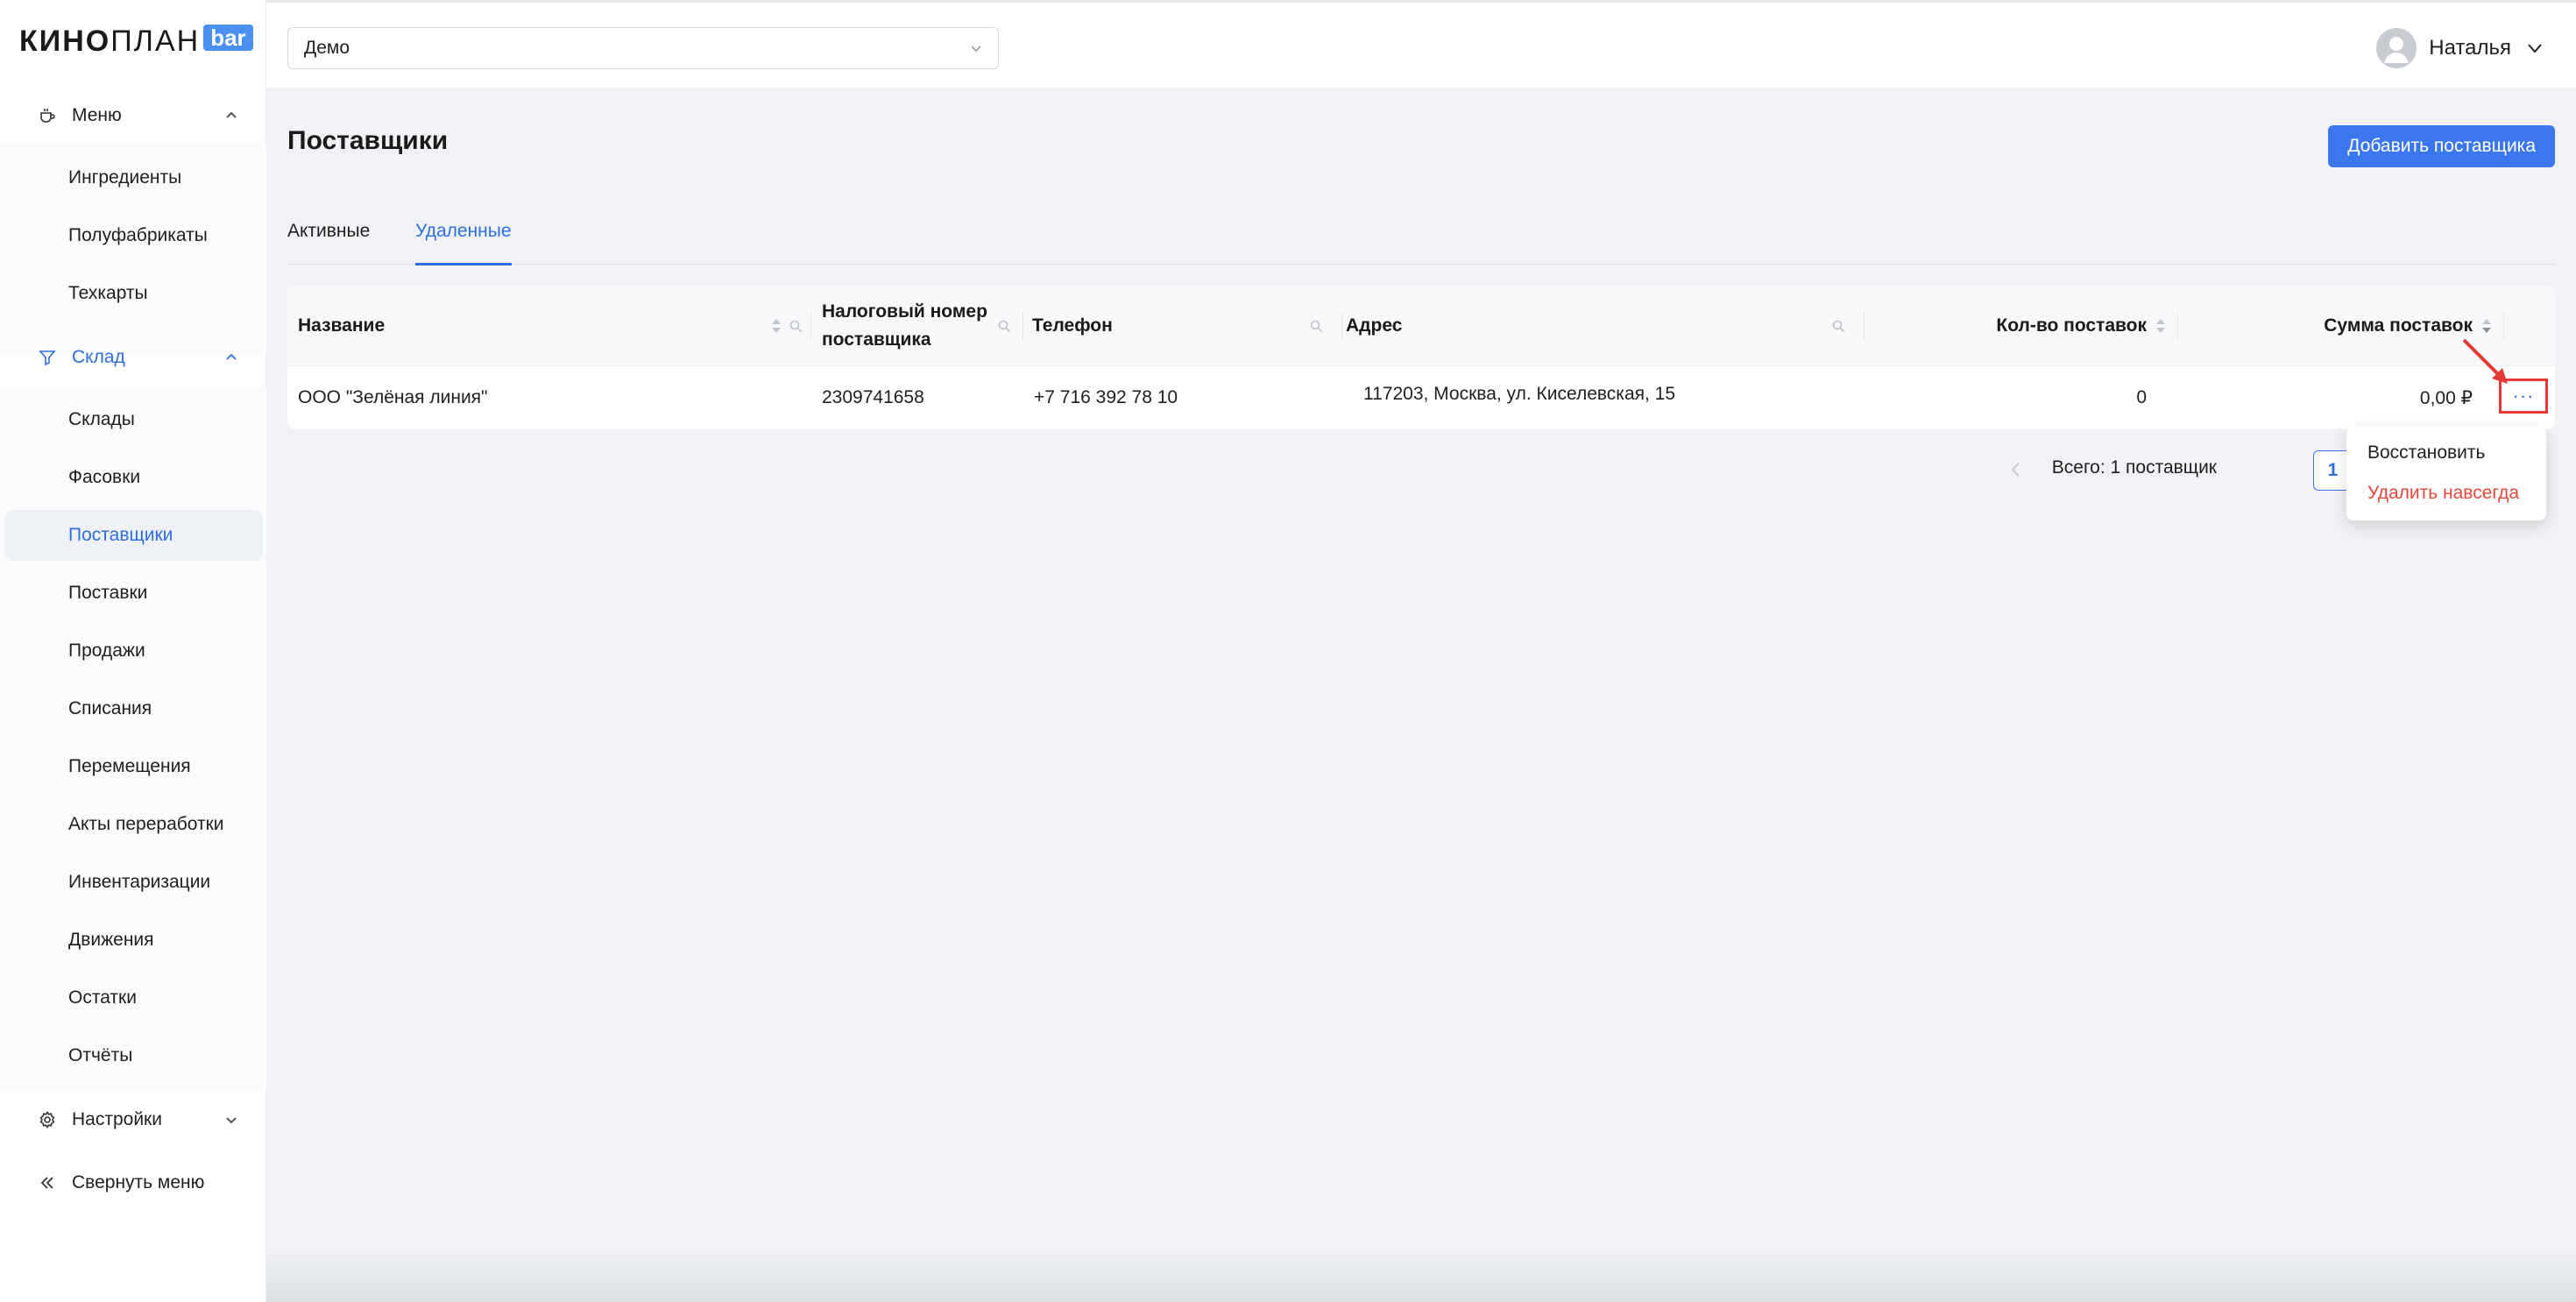  What do you see at coordinates (134, 940) in the screenshot?
I see `sidebar-item-movements: Движения` at bounding box center [134, 940].